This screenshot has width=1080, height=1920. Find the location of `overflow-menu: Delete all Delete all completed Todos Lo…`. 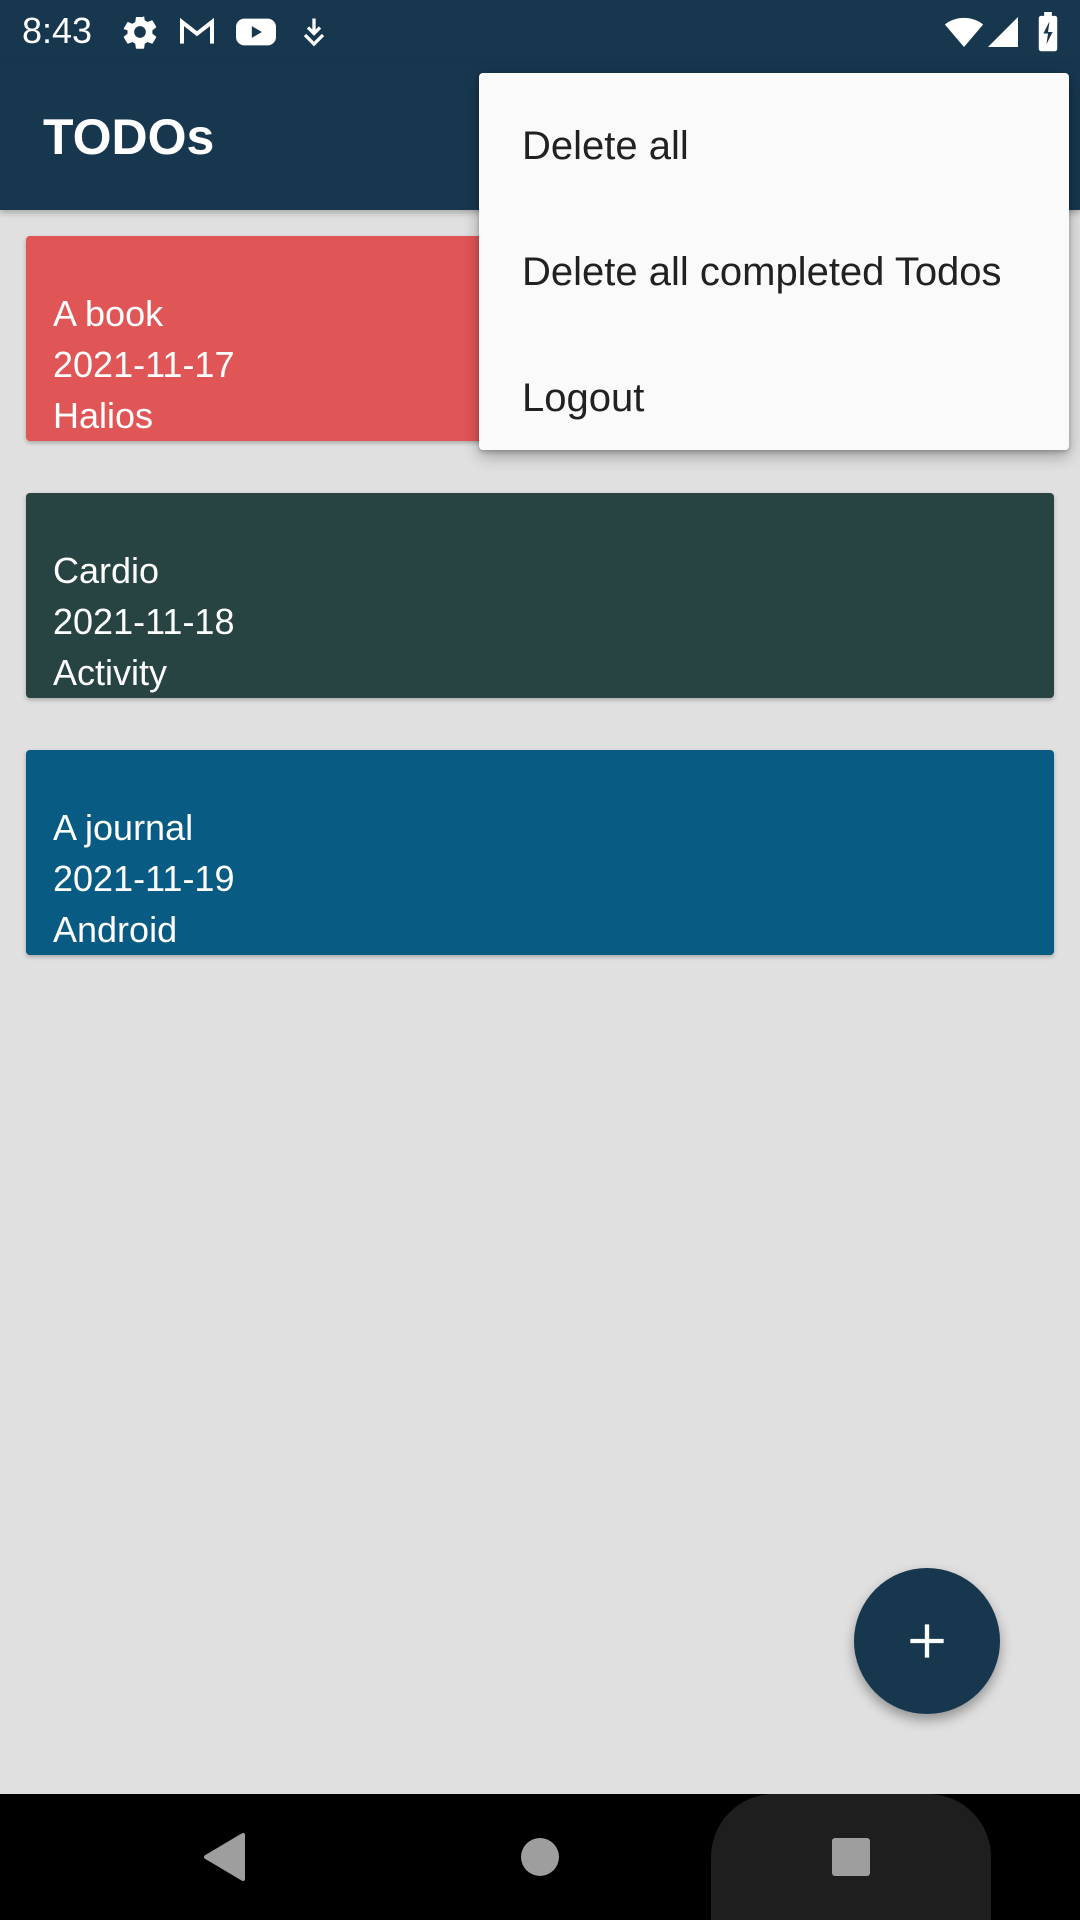

overflow-menu: Delete all Delete all completed Todos Lo… is located at coordinates (774, 261).